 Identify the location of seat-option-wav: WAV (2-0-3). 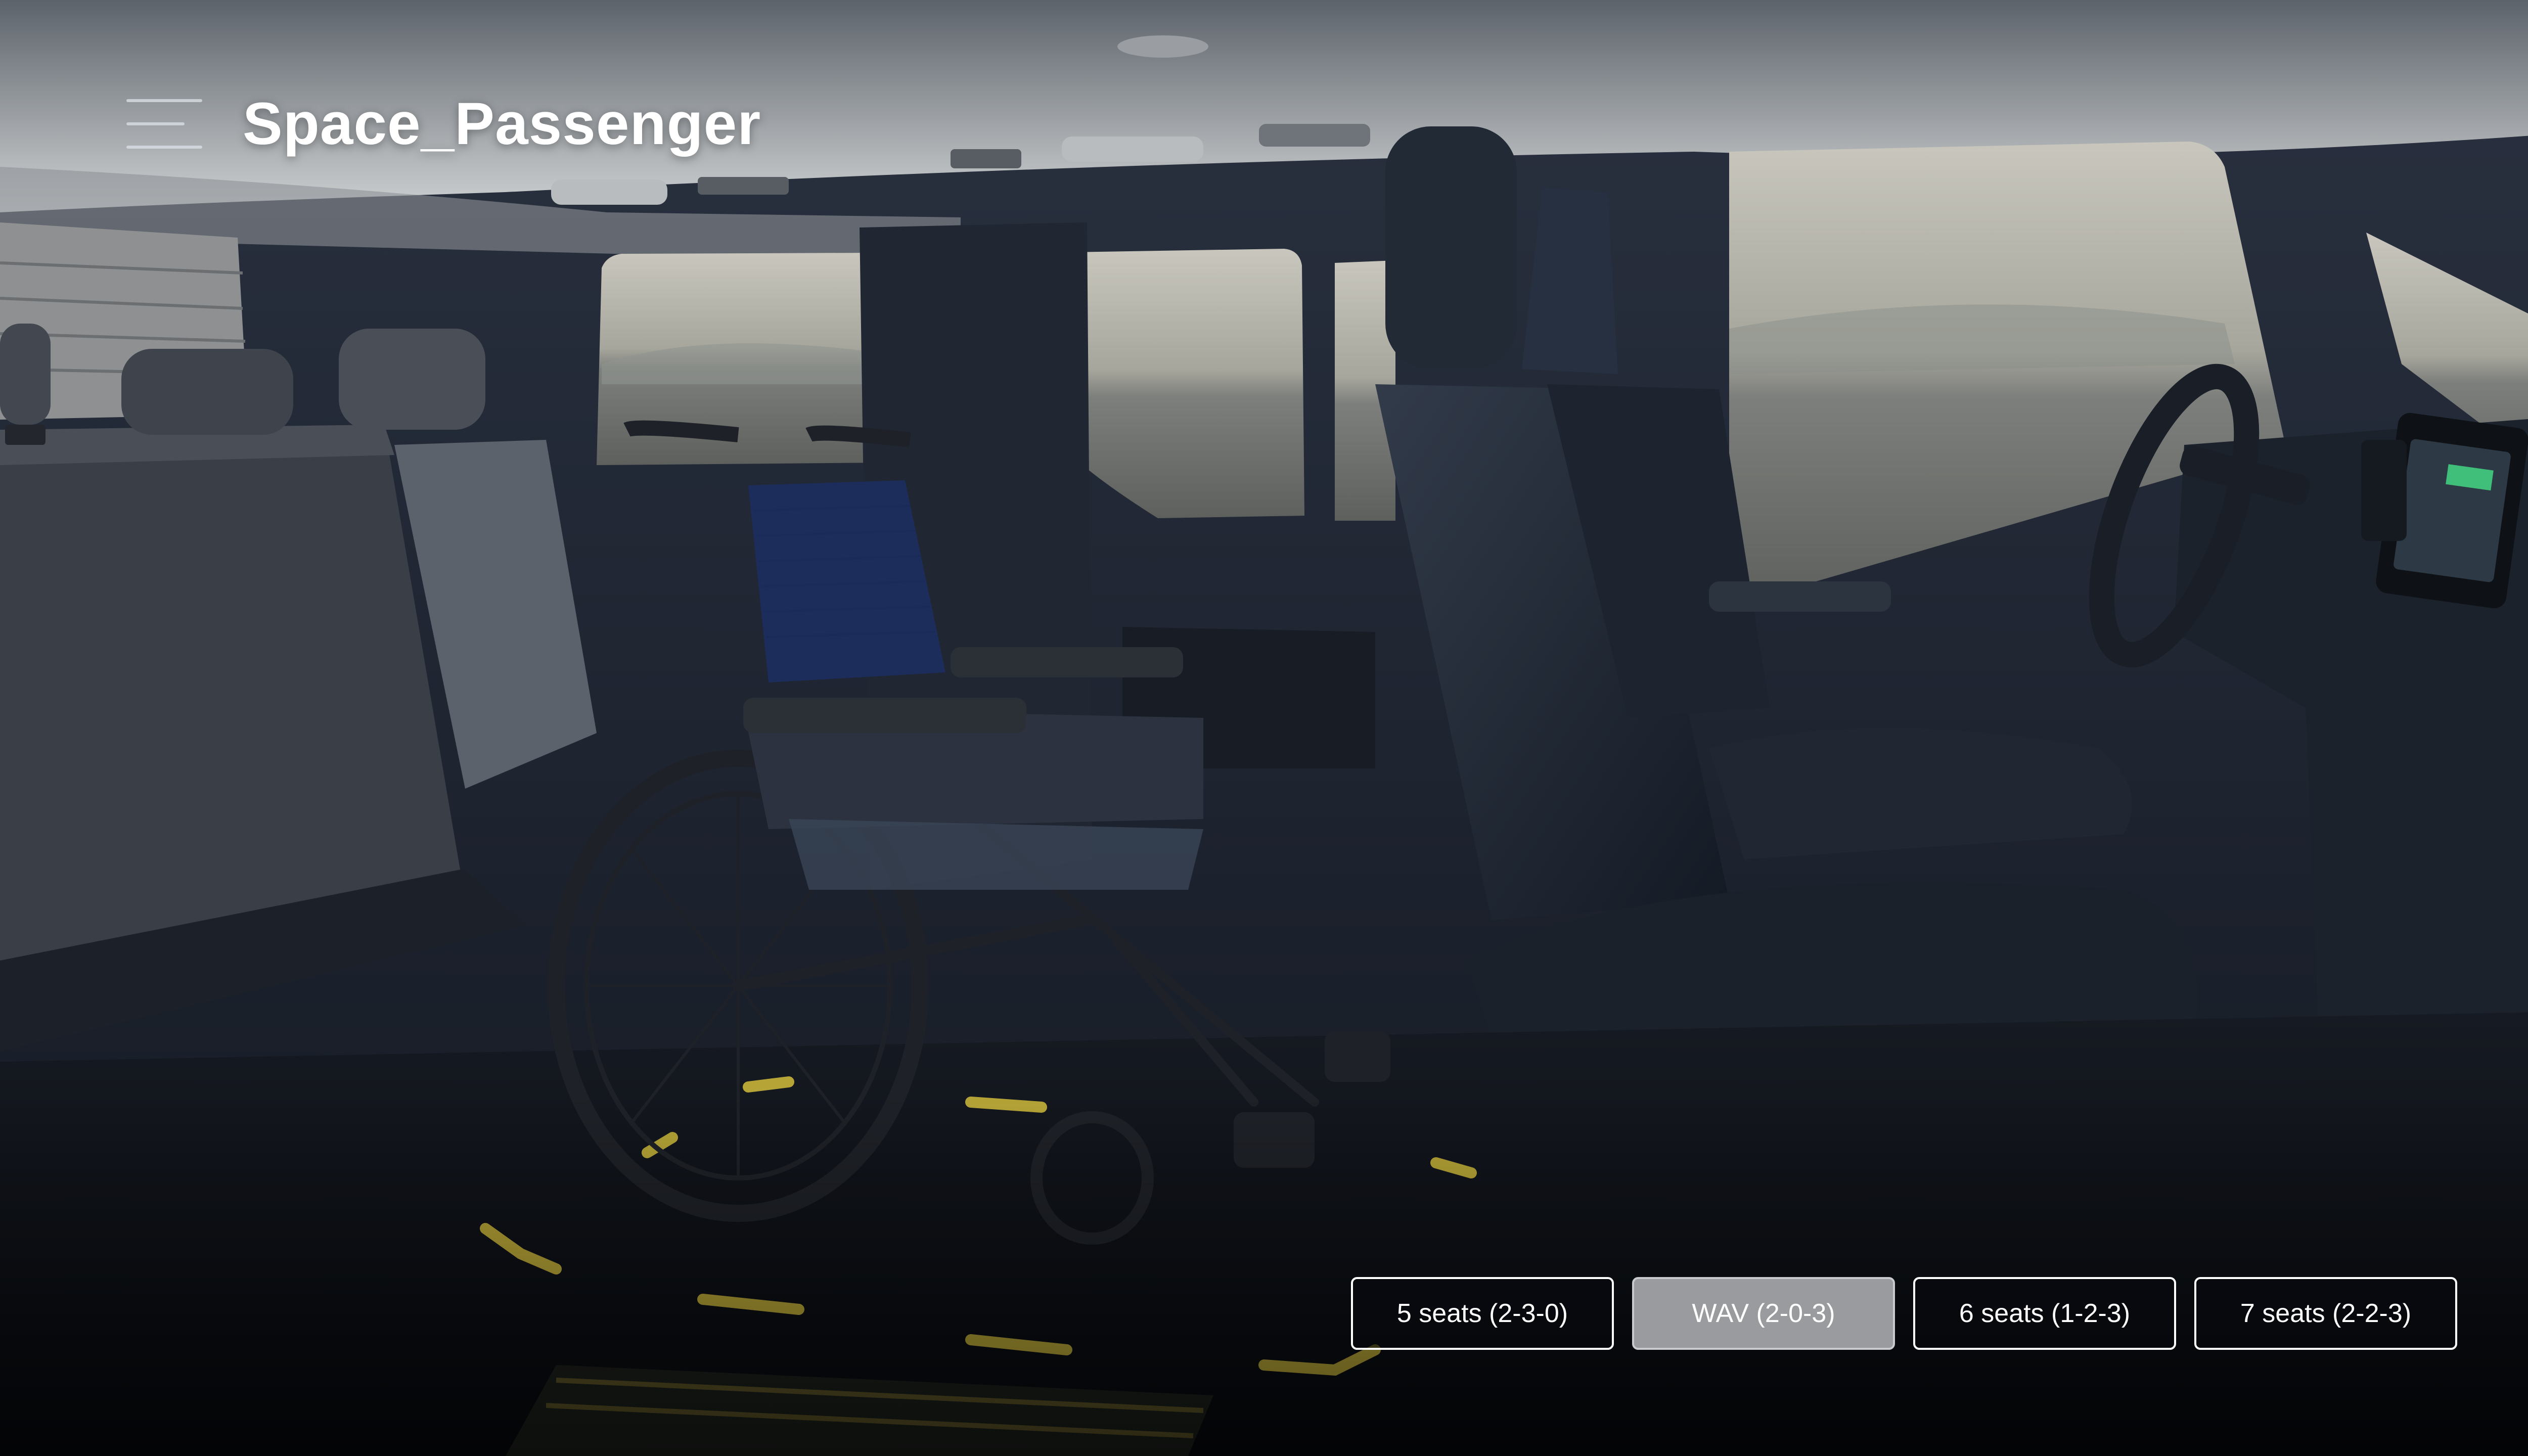
(1764, 1313).